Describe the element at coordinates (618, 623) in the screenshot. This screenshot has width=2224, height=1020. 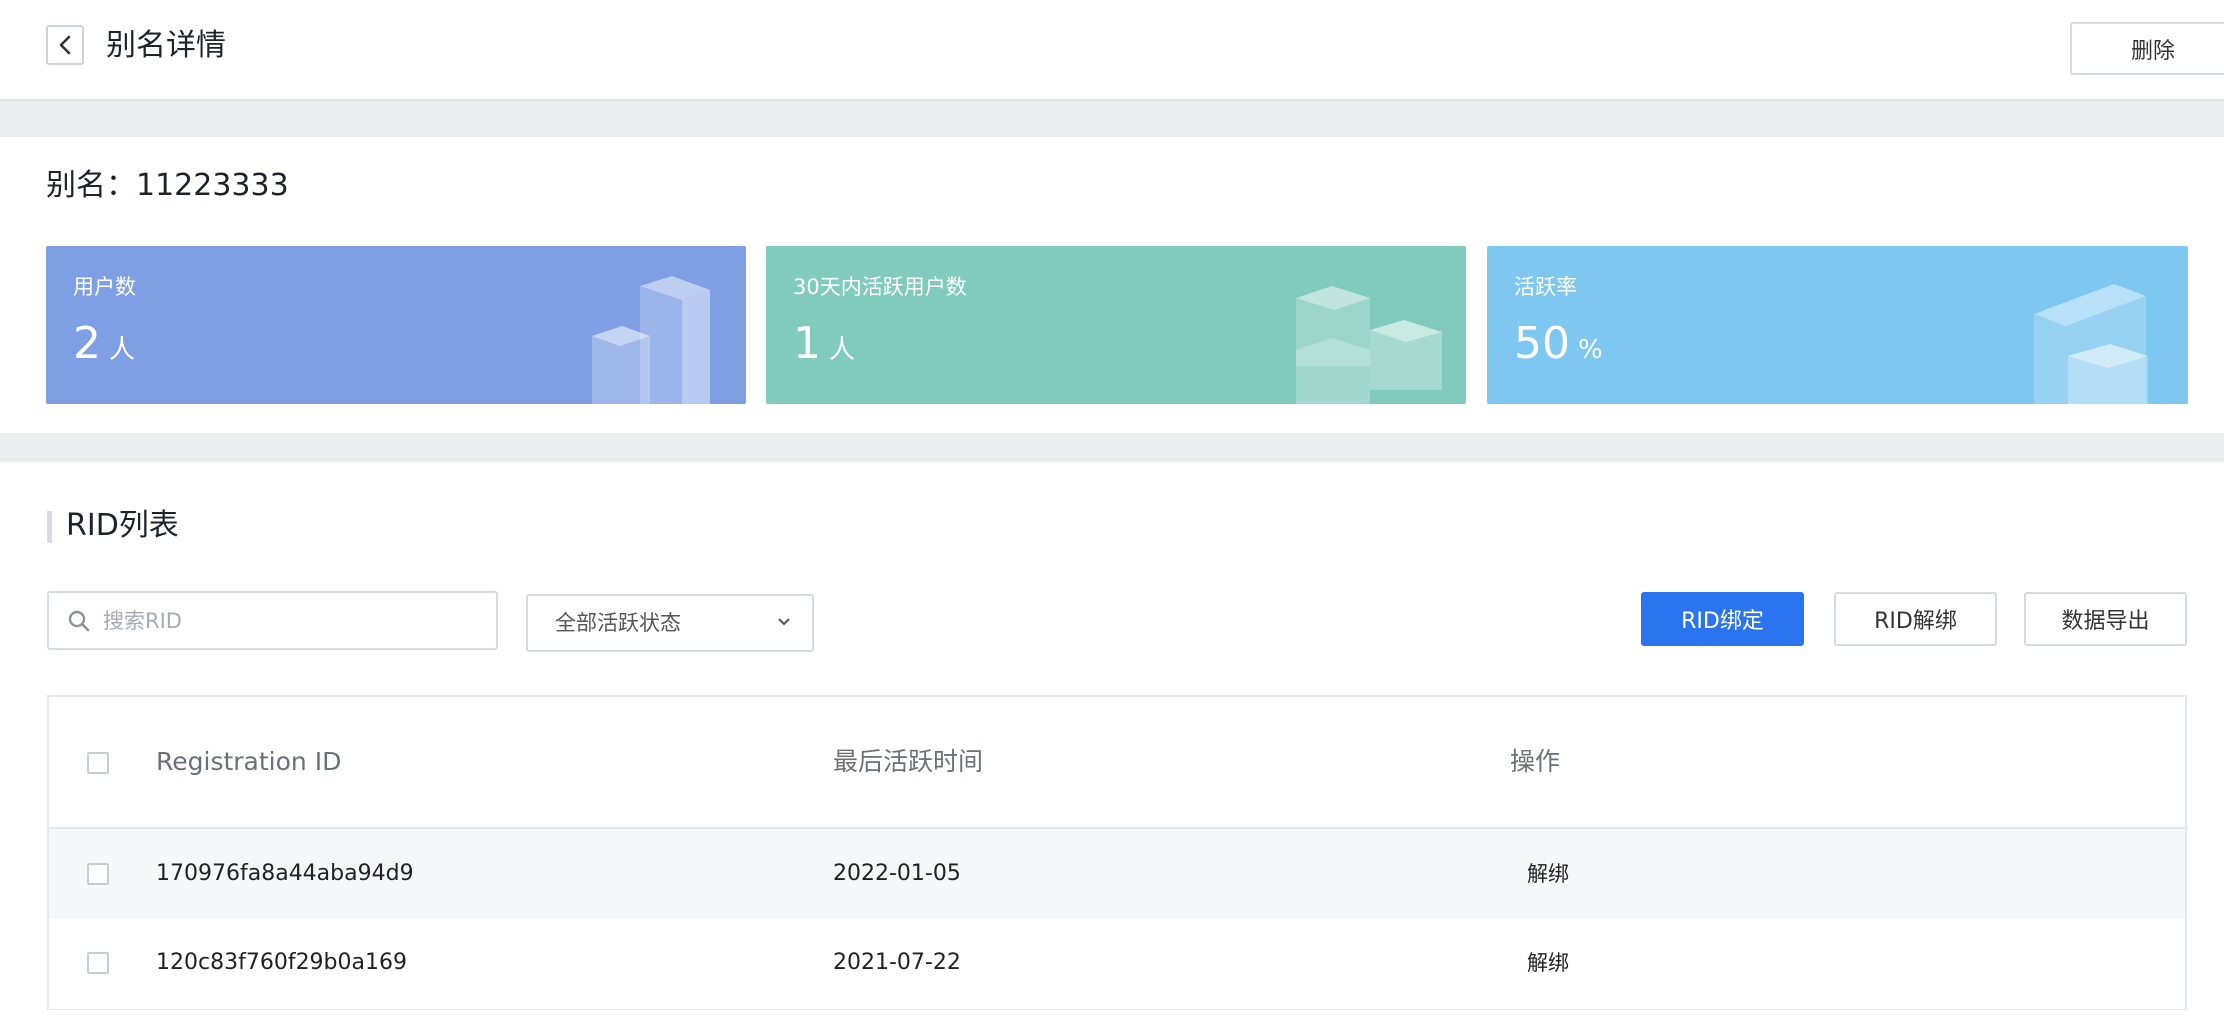
I see `select-value: 全部活跃状态` at that location.